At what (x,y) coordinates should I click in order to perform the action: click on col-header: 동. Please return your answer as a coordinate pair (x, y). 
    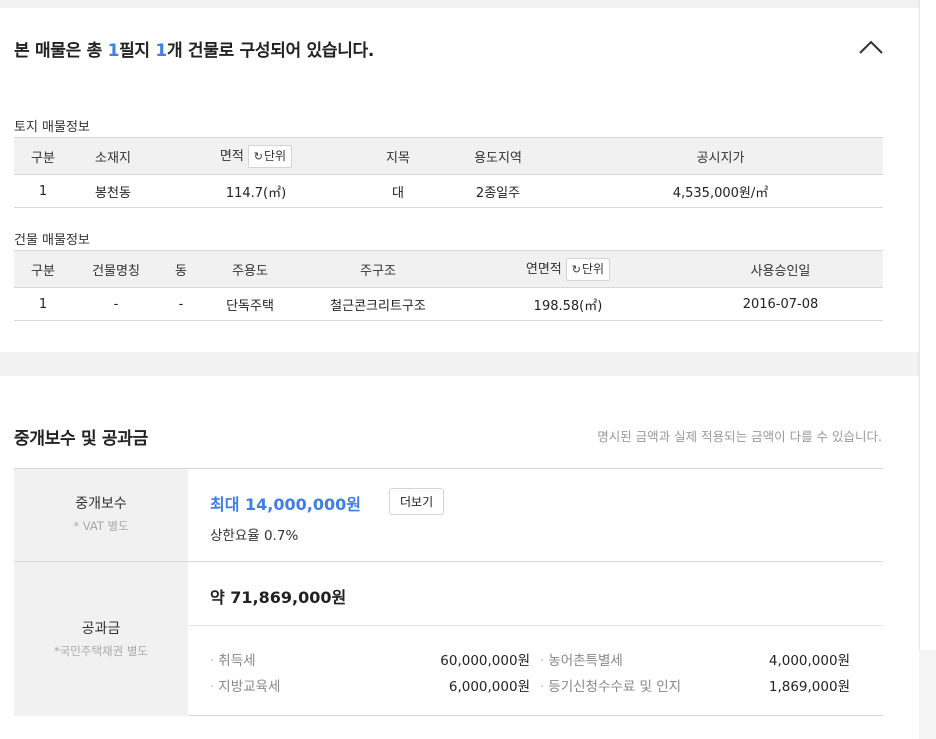
    Looking at the image, I should click on (181, 269).